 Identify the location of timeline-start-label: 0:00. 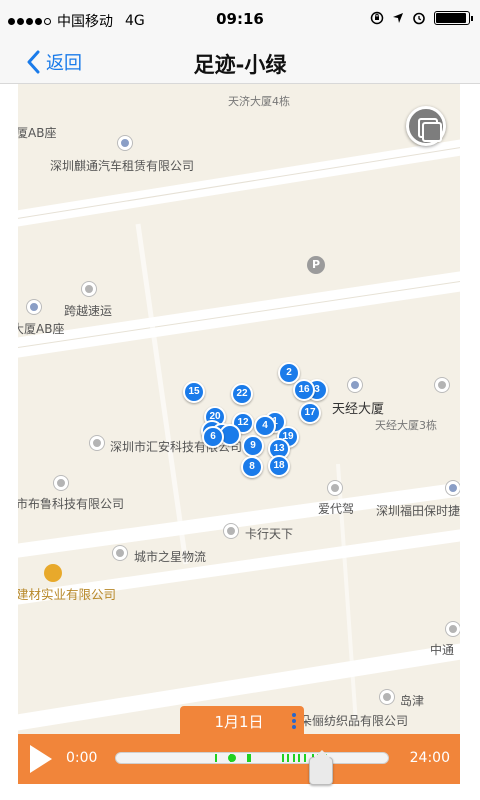
(82, 758).